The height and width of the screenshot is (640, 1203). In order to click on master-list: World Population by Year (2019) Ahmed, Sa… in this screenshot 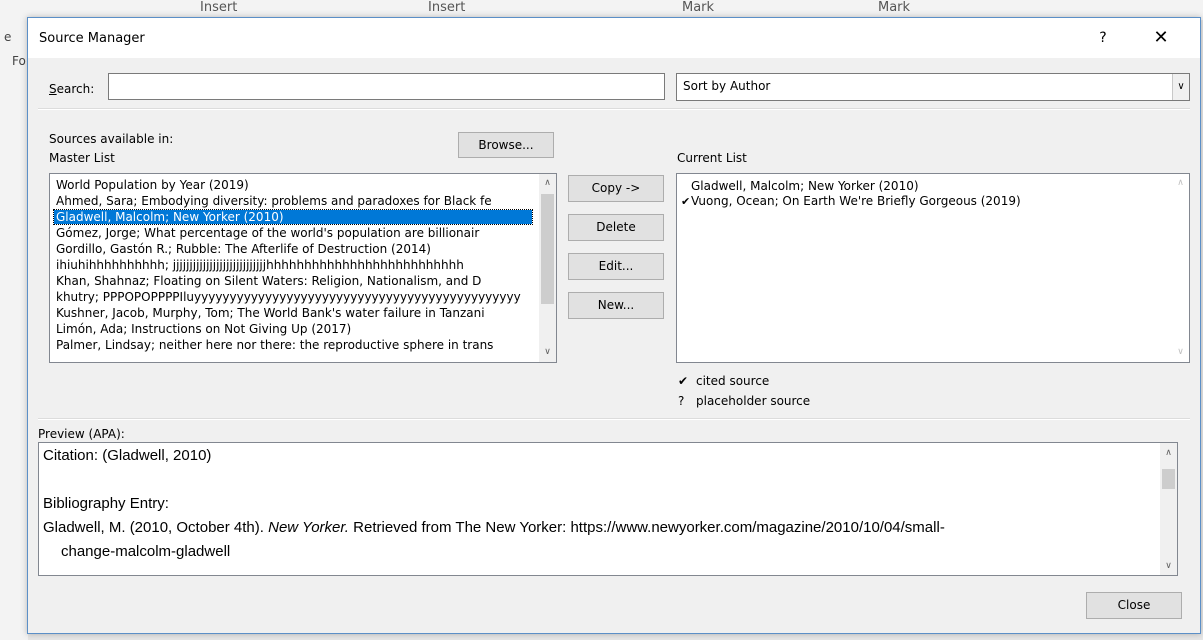, I will do `click(303, 268)`.